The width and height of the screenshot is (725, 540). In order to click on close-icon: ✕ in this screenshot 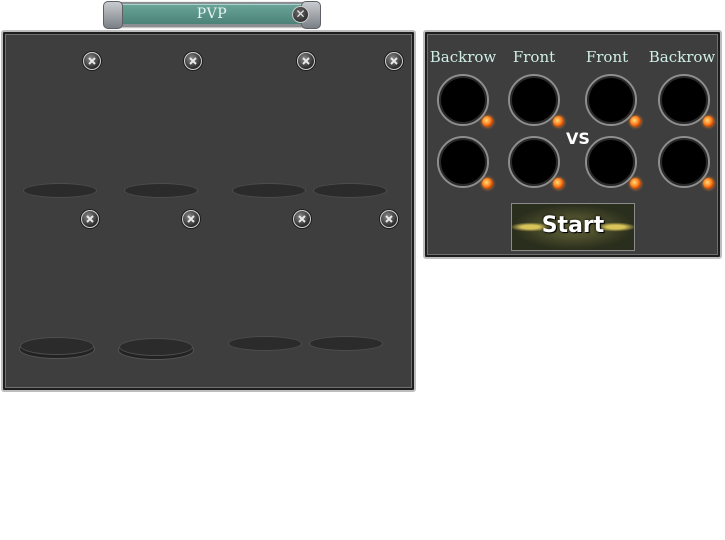, I will do `click(300, 14)`.